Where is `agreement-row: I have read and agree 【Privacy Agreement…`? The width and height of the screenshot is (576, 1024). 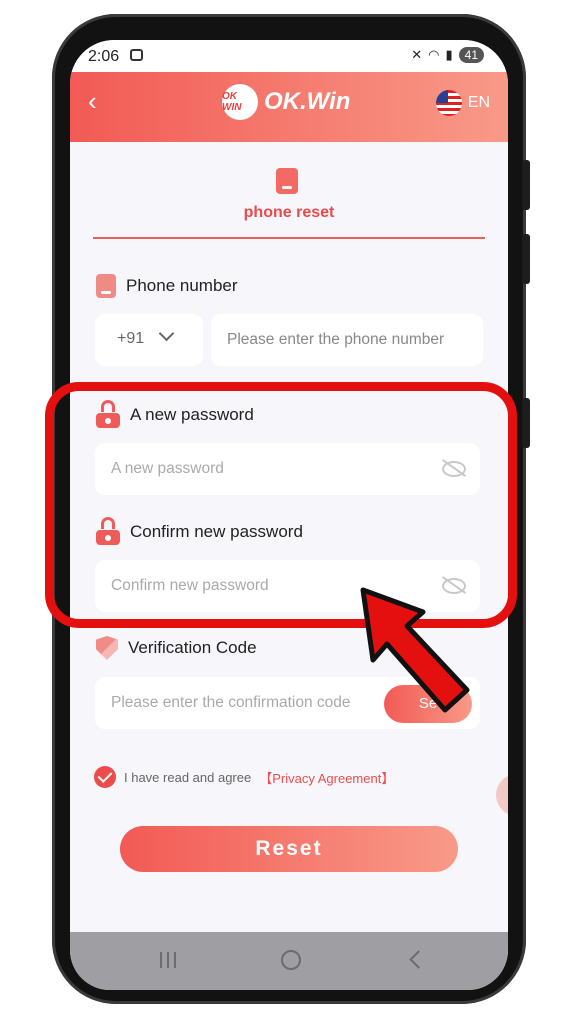 agreement-row: I have read and agree 【Privacy Agreement… is located at coordinates (244, 777).